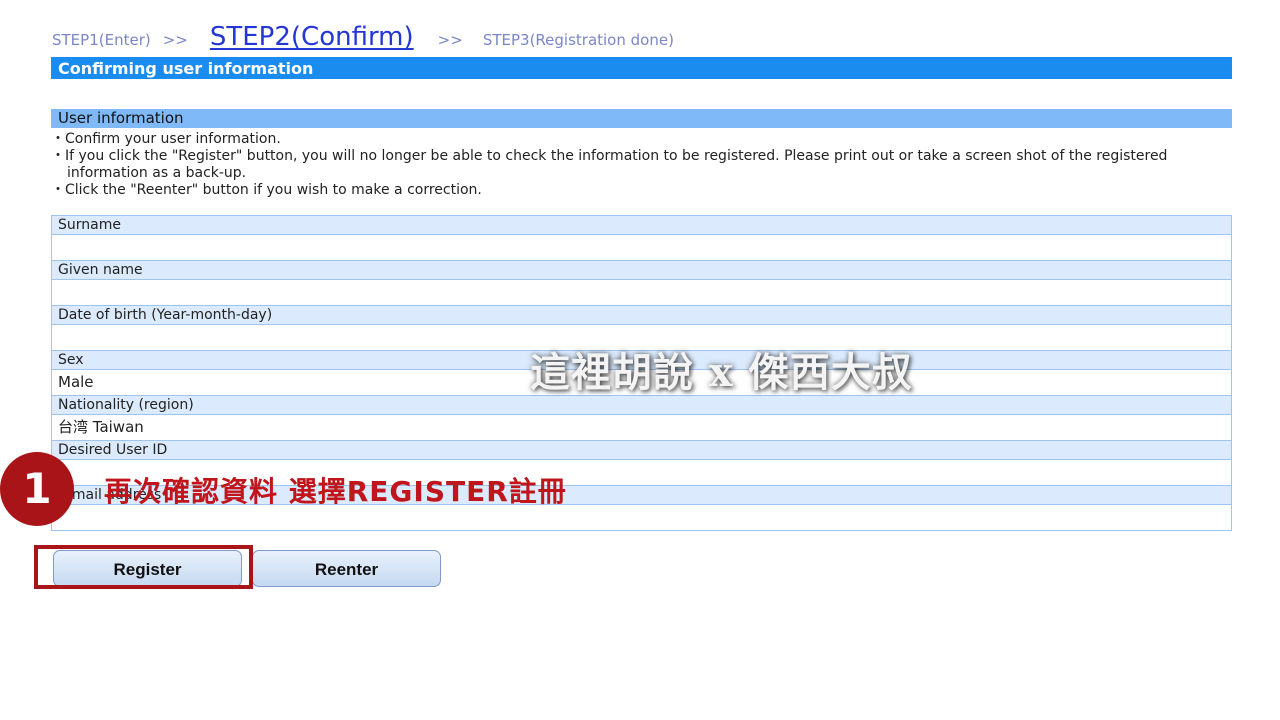 This screenshot has height=720, width=1280. I want to click on instruction-line: information as a back-up., so click(157, 173).